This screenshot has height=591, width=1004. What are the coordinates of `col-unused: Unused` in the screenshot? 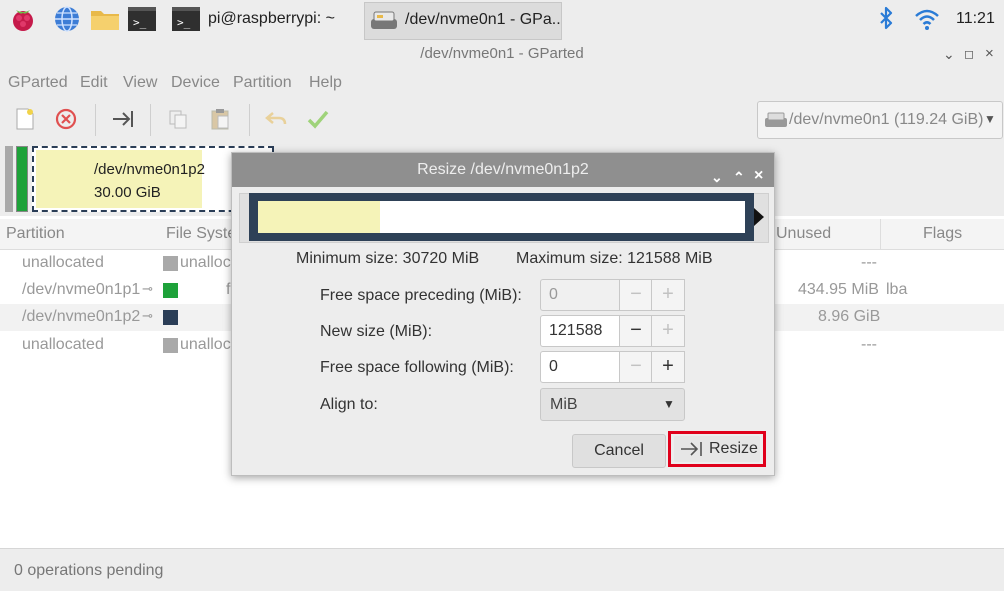 It's located at (803, 234).